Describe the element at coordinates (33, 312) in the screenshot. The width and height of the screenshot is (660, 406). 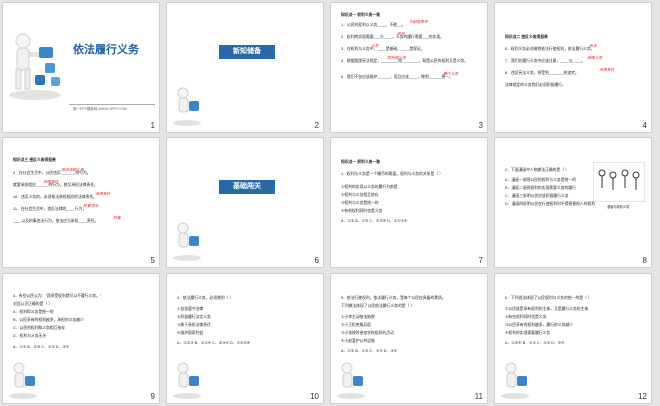
I see `question-line-3: A．权利和义务是统一的` at that location.